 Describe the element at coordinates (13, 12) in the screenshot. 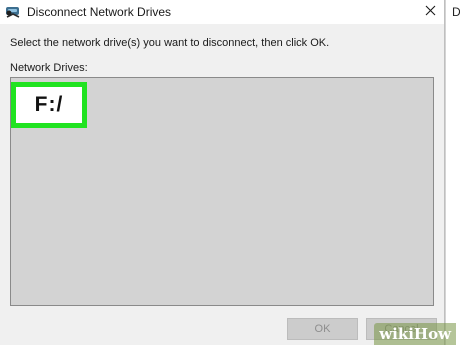

I see `network-drive-icon` at that location.